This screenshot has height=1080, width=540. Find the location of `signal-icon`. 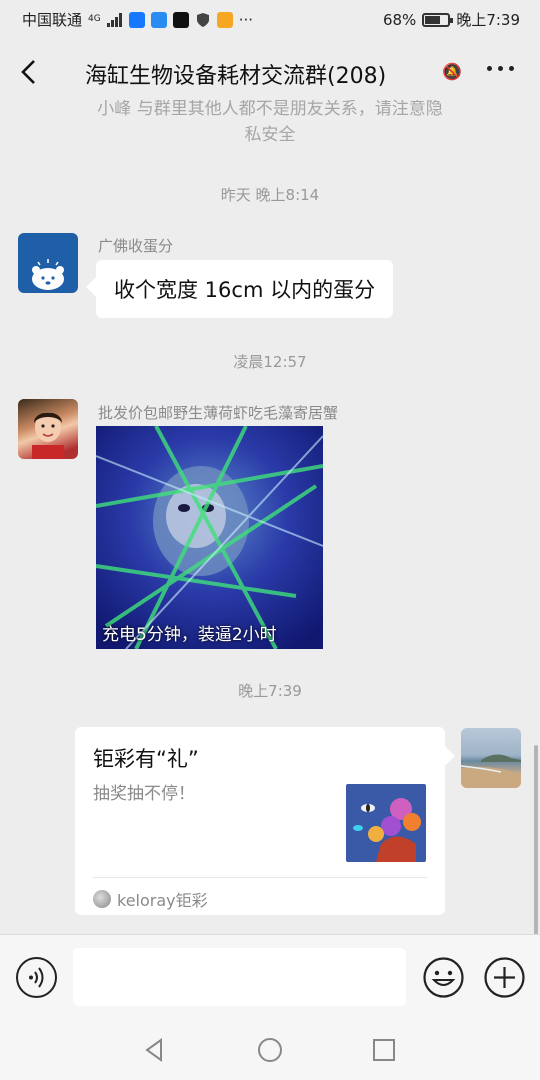

signal-icon is located at coordinates (114, 19).